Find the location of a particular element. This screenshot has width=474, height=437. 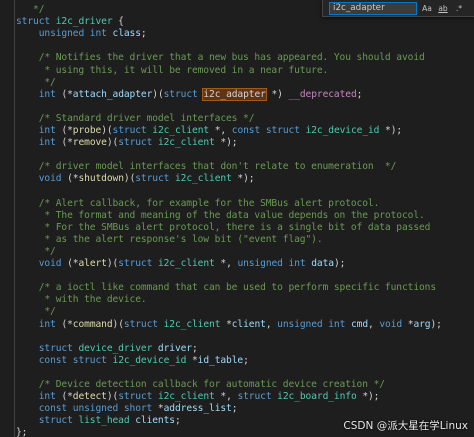

find-input: i2c_adapter is located at coordinates (373, 8).